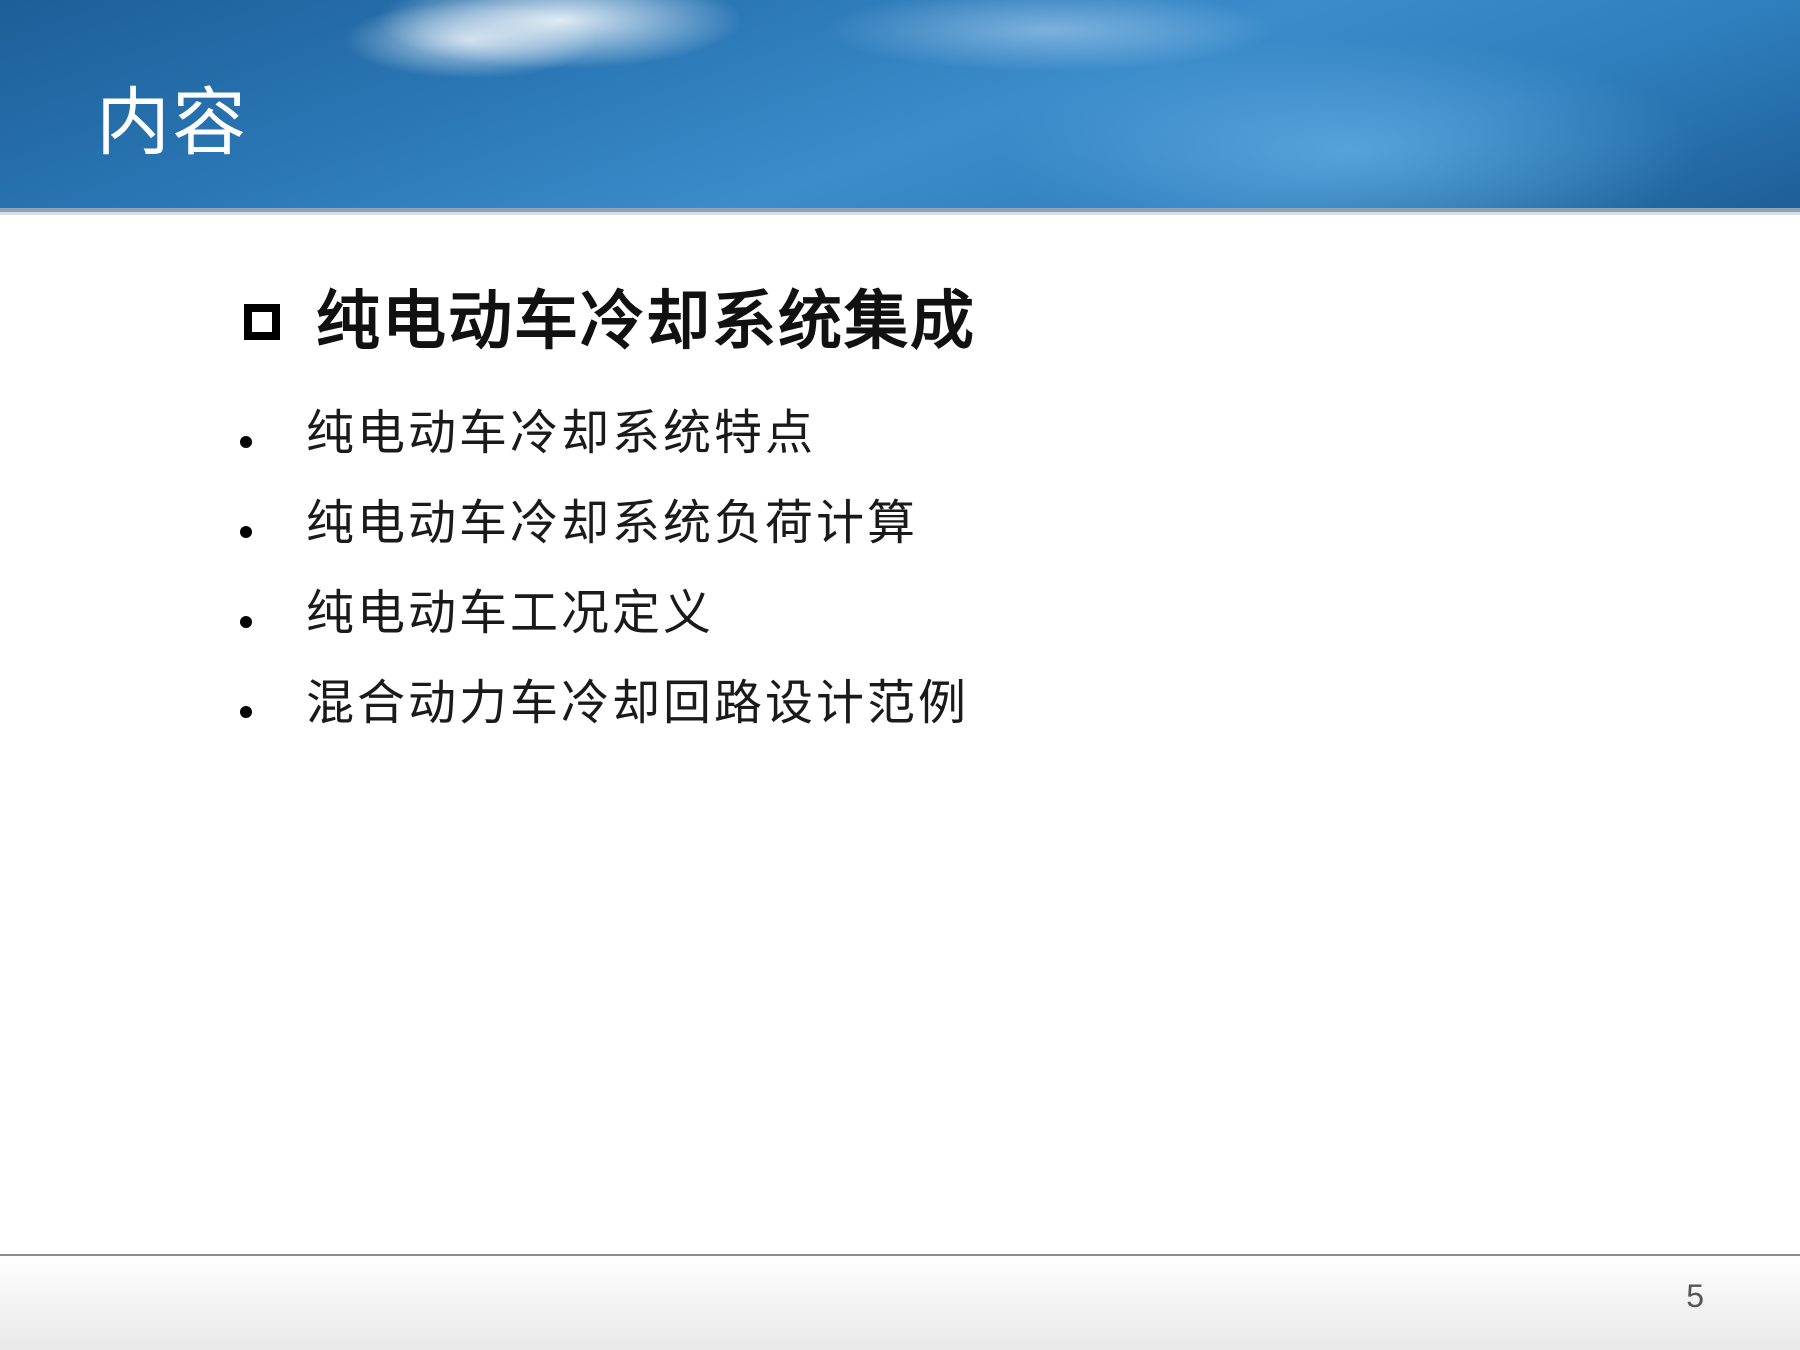 This screenshot has height=1350, width=1800. I want to click on footer-bar, so click(900, 1303).